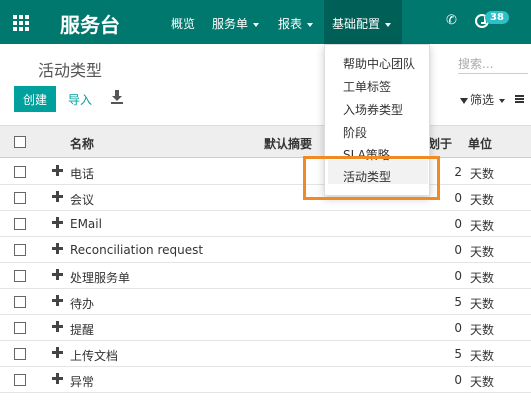 The width and height of the screenshot is (531, 413). I want to click on table-row: 提醒 0 天数, so click(265, 328).